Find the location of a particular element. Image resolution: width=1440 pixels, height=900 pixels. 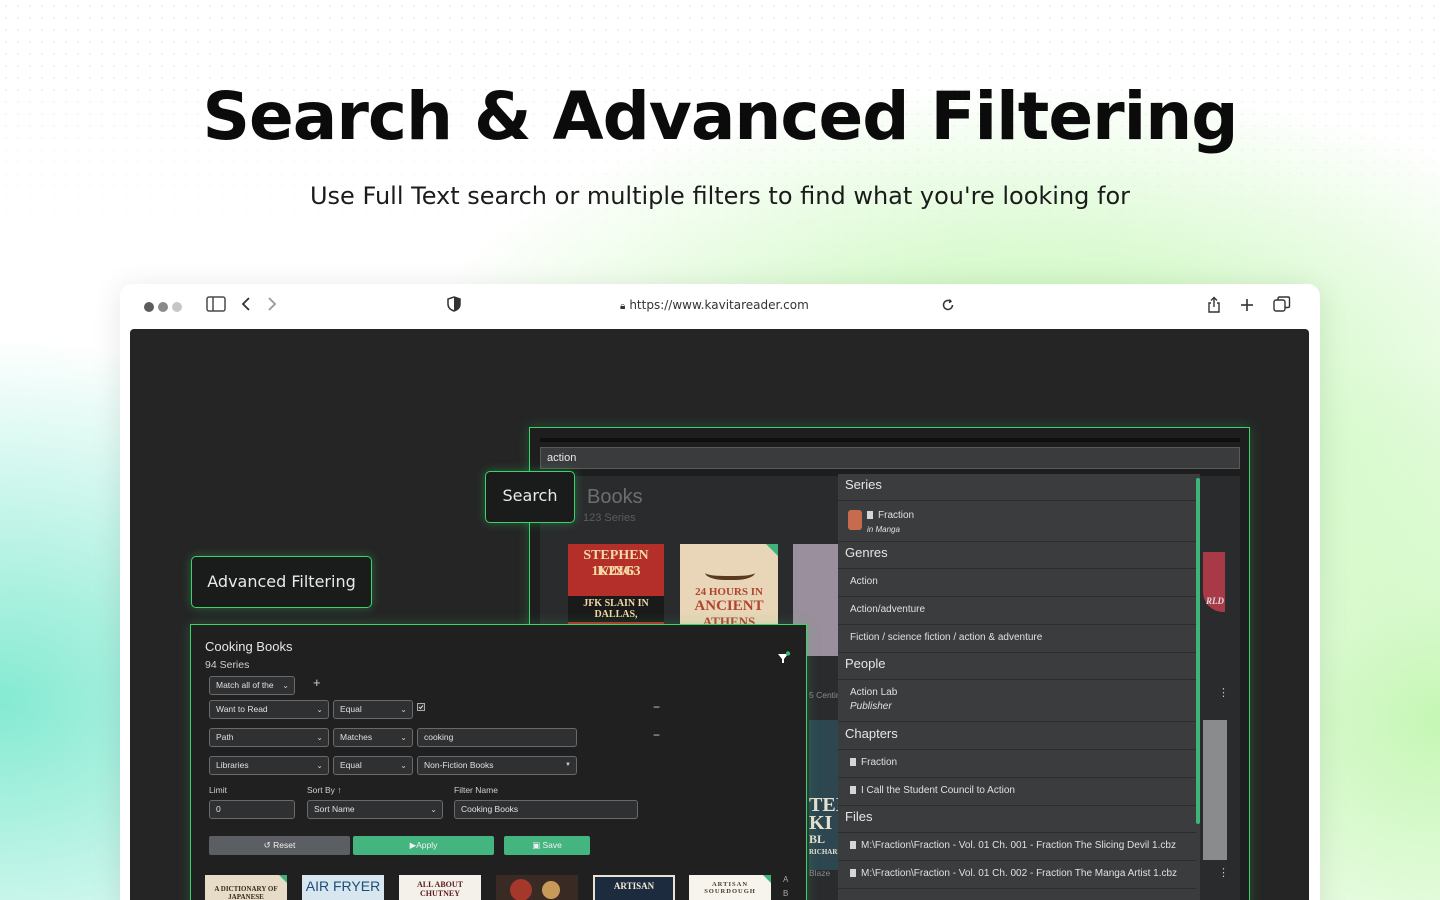

cover-art is located at coordinates (521, 889).